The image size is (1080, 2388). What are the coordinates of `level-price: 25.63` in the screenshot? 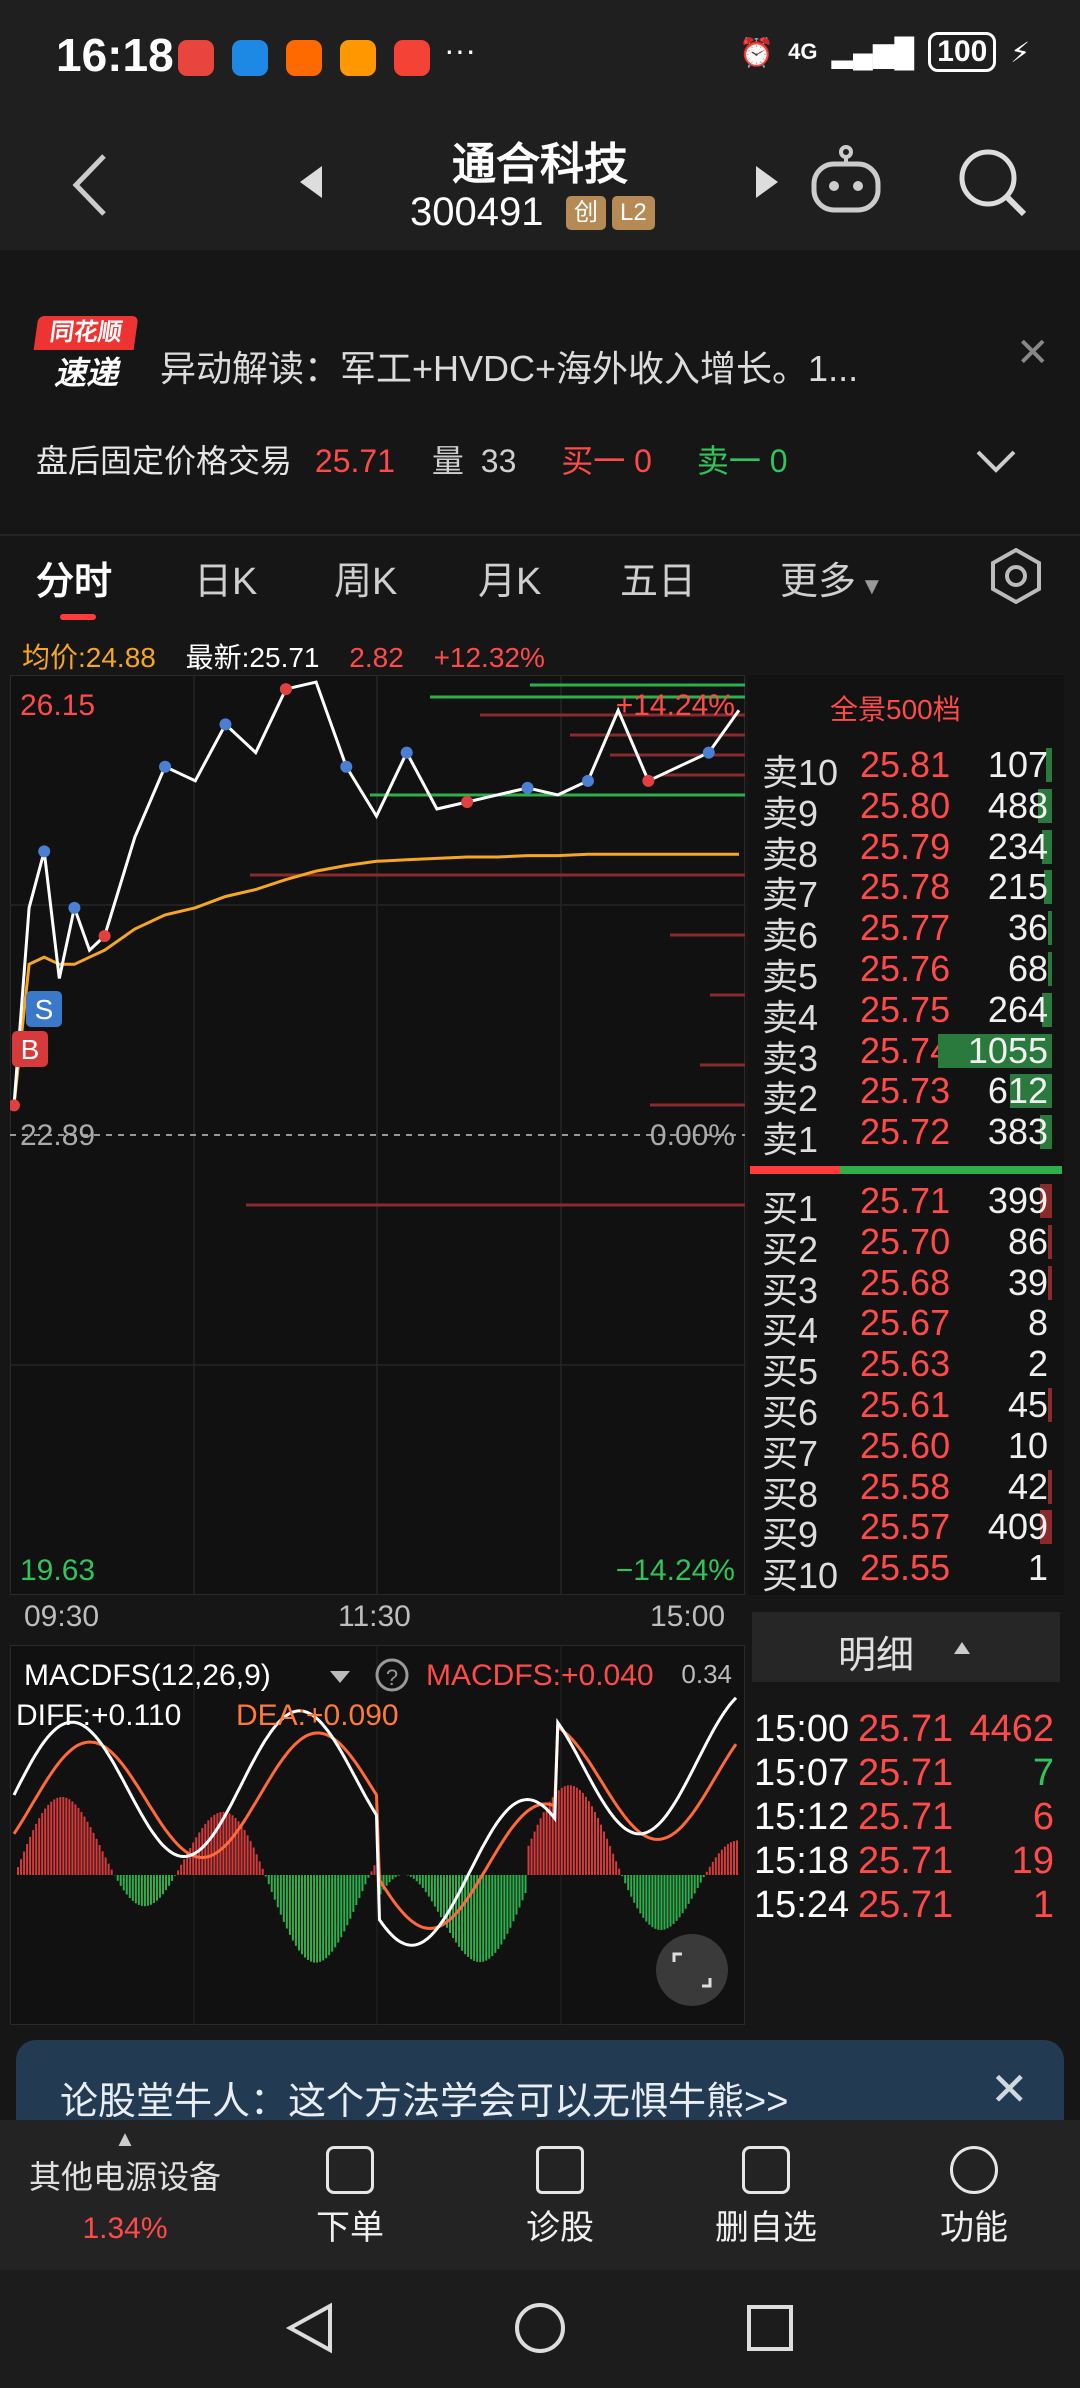 It's located at (905, 1364).